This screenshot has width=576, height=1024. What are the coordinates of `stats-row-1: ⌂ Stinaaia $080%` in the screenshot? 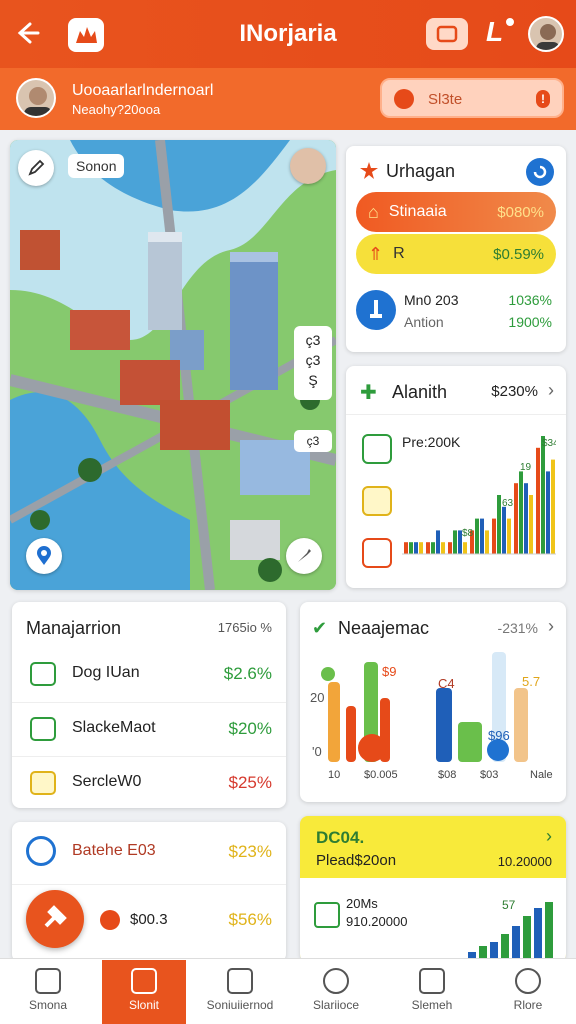 It's located at (456, 212).